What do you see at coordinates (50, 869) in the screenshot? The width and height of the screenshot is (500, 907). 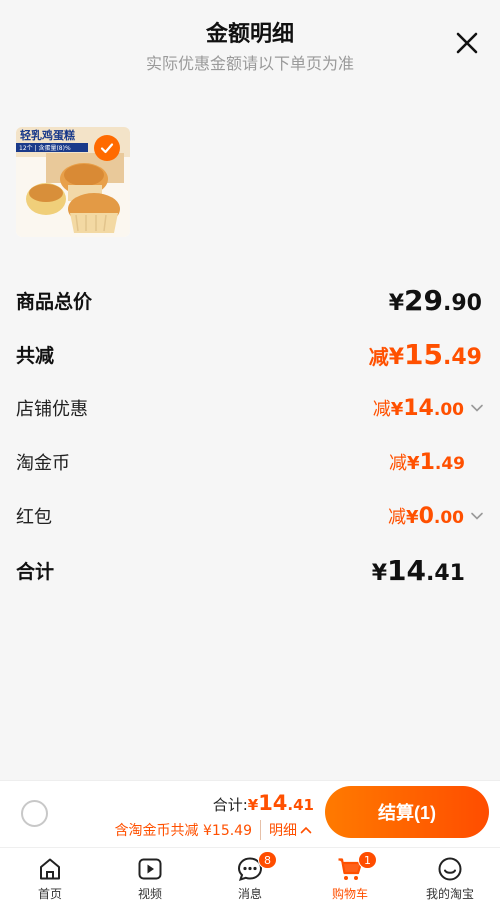 I see `home-icon` at bounding box center [50, 869].